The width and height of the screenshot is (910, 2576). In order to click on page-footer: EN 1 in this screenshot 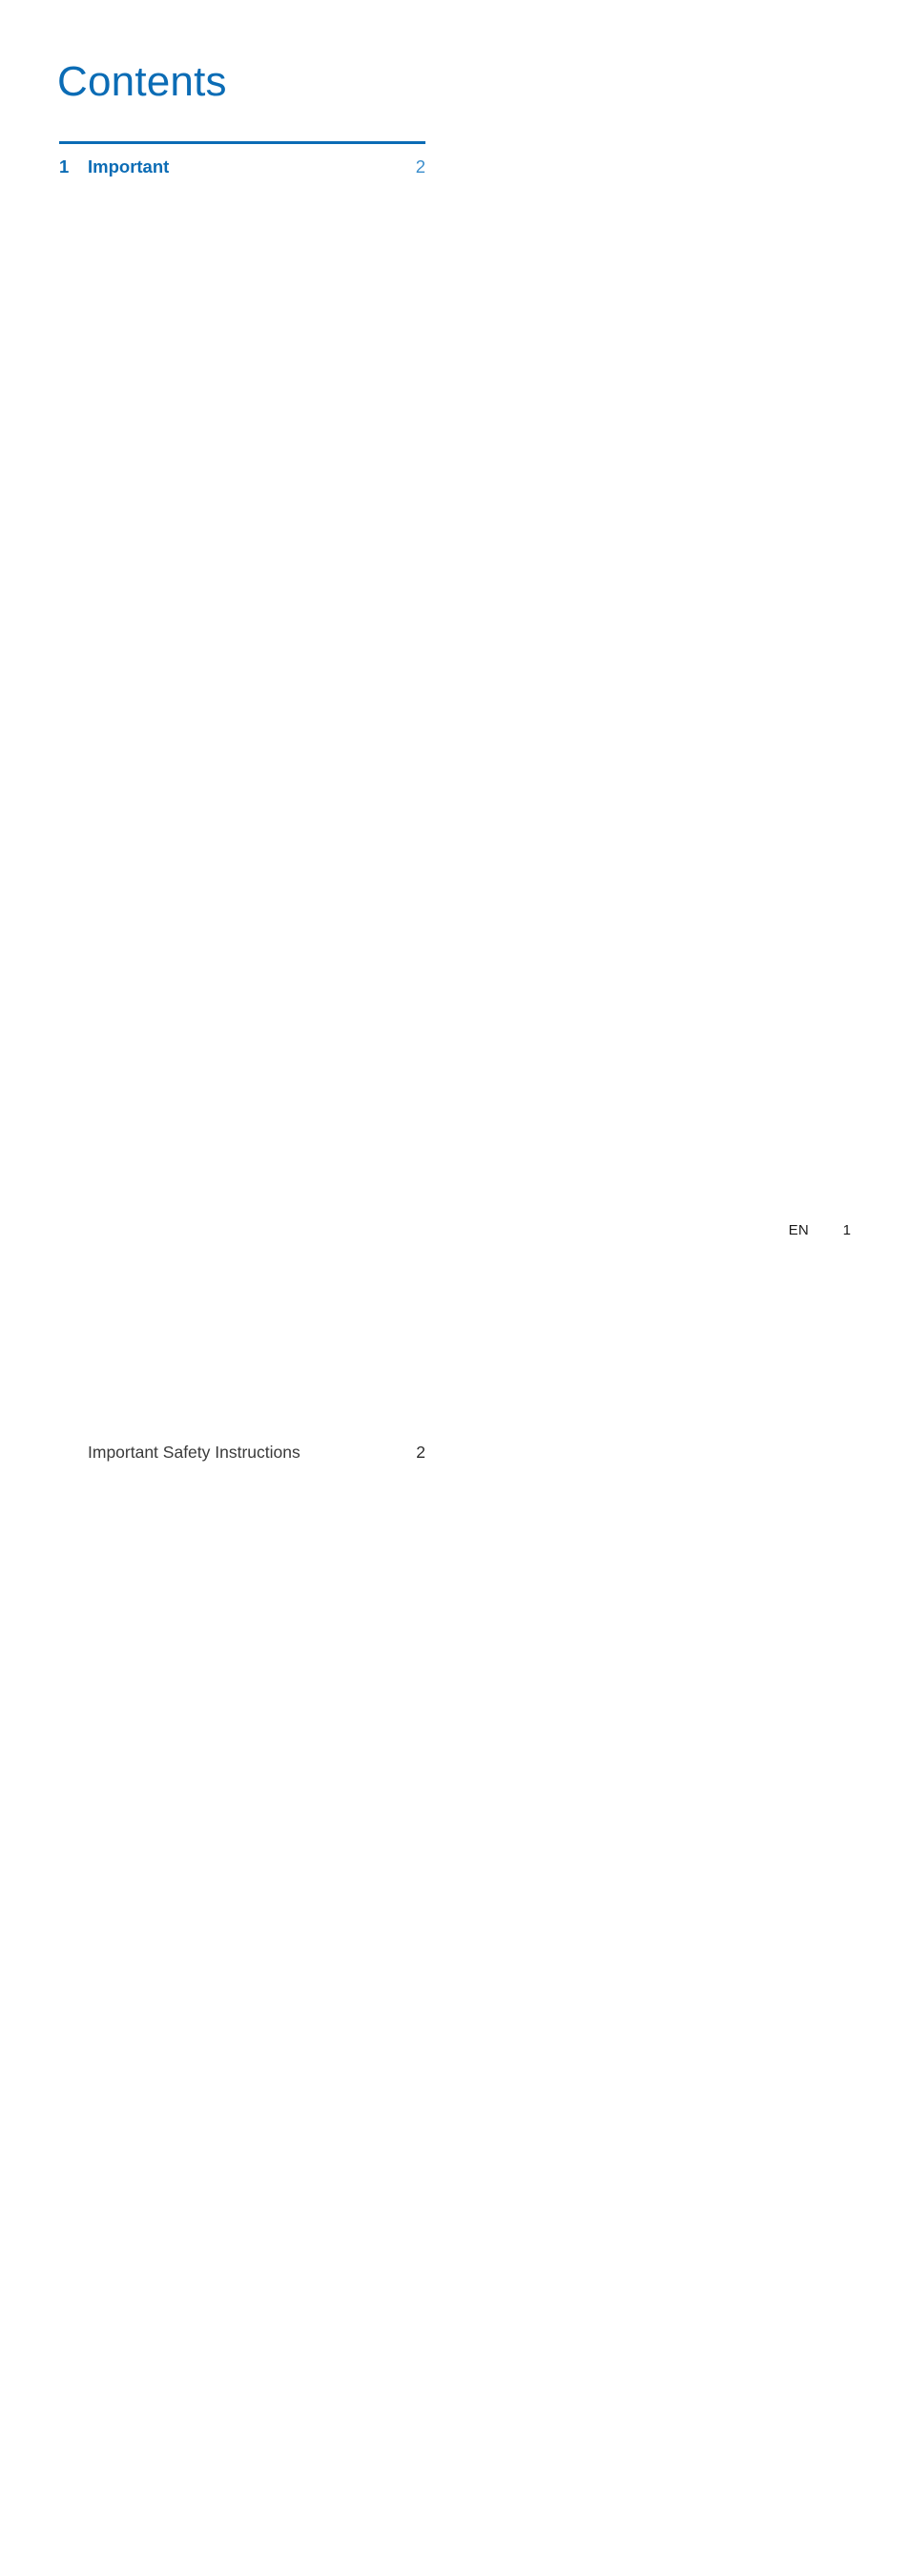, I will do `click(820, 1230)`.